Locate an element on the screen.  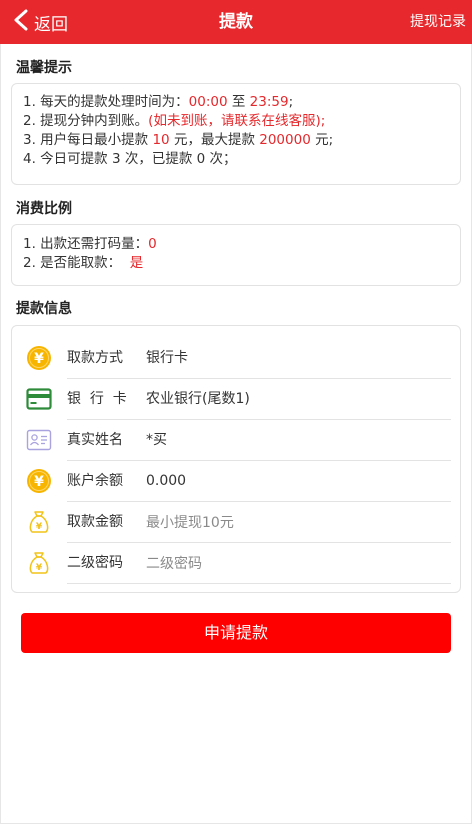
turnover-required: 0 is located at coordinates (152, 244).